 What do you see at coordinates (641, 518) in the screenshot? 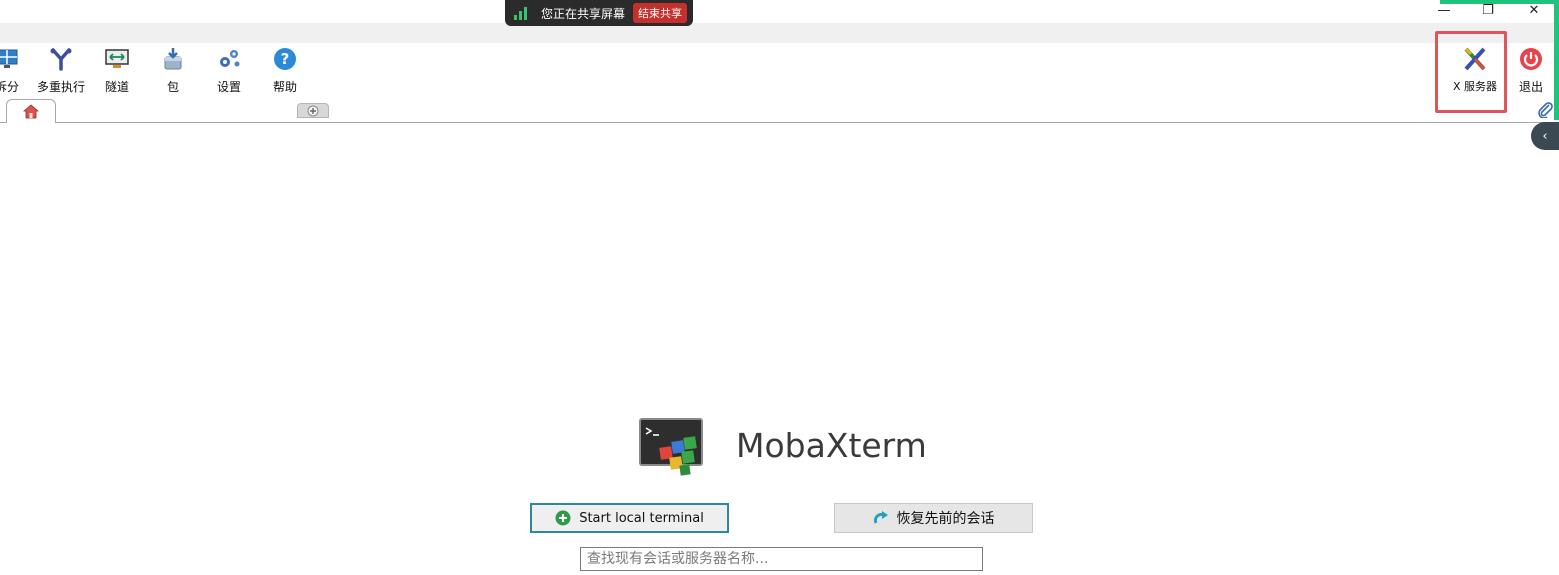
I see `start-local-terminal-label: Start local terminal` at bounding box center [641, 518].